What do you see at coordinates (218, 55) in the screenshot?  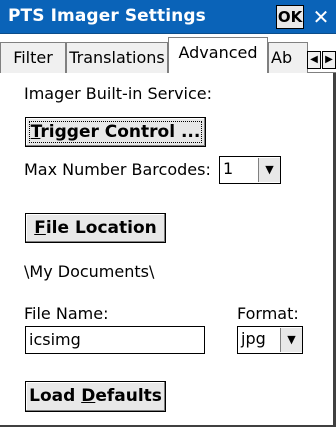 I see `tab-advanced: Advanced` at bounding box center [218, 55].